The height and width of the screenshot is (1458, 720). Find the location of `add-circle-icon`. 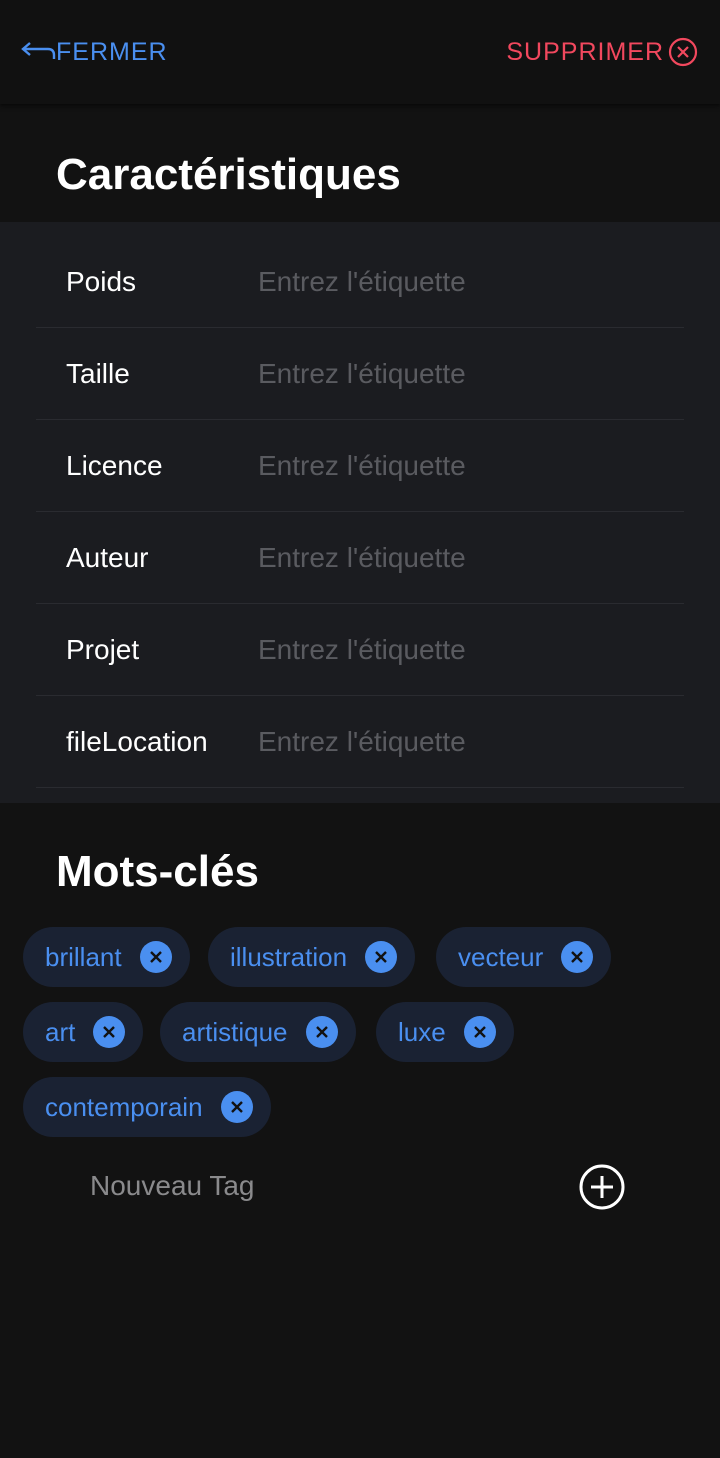

add-circle-icon is located at coordinates (602, 1187).